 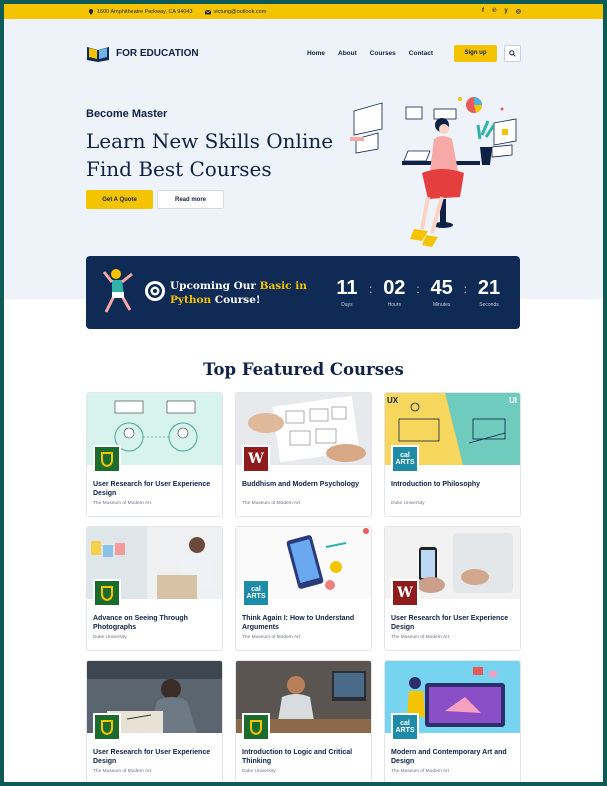 I want to click on search-button, so click(x=512, y=53).